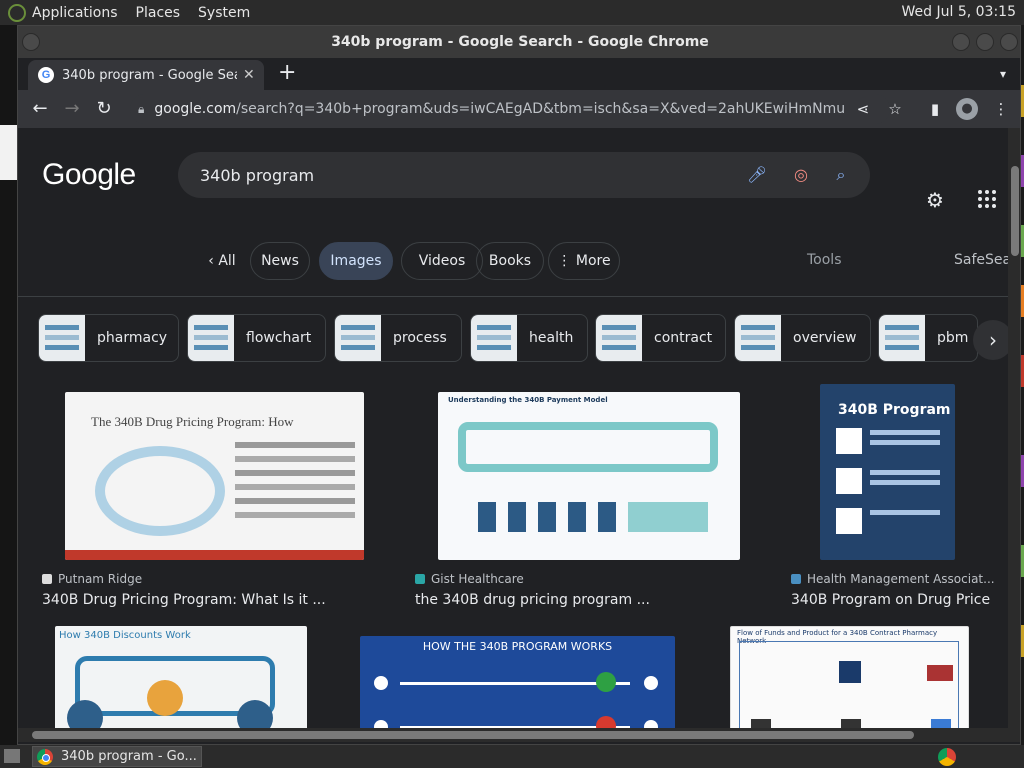 This screenshot has height=768, width=1024. I want to click on google-apps-icon, so click(987, 199).